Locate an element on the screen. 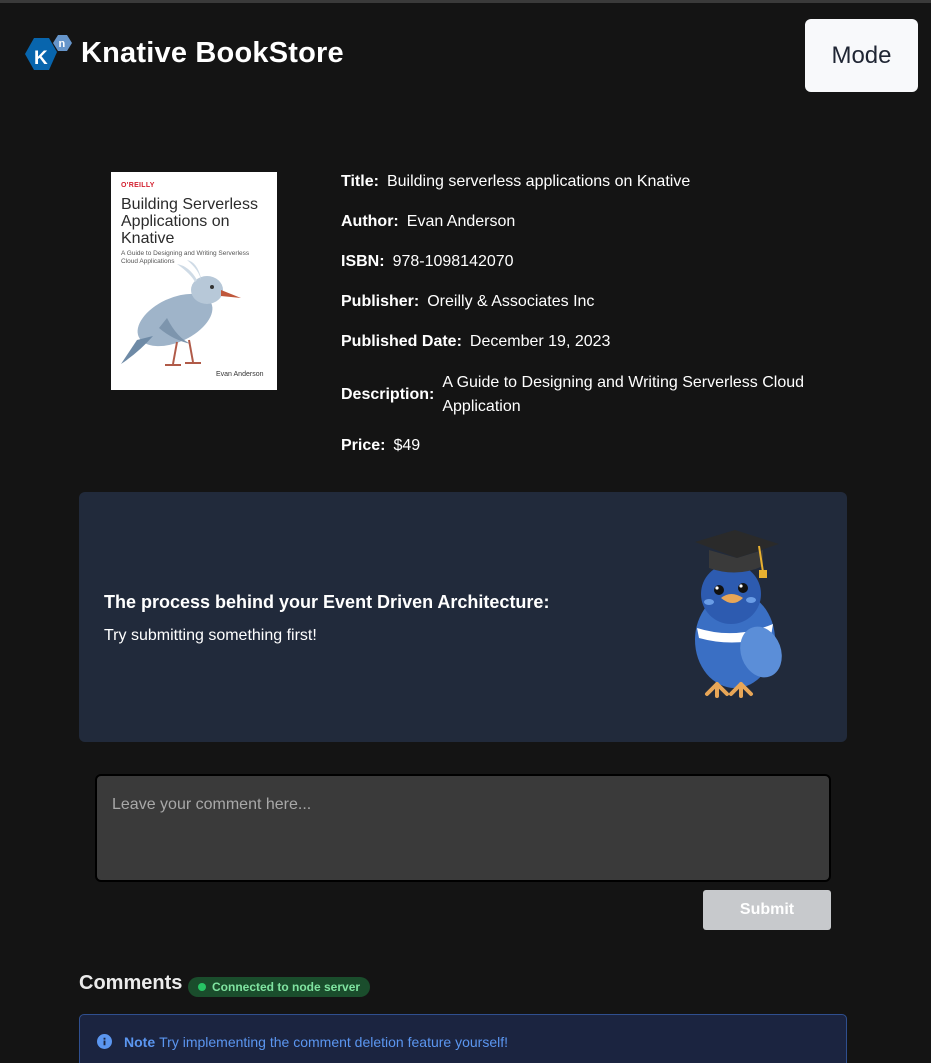 This screenshot has width=931, height=1063. connection-status-badge: Connected to node server is located at coordinates (279, 987).